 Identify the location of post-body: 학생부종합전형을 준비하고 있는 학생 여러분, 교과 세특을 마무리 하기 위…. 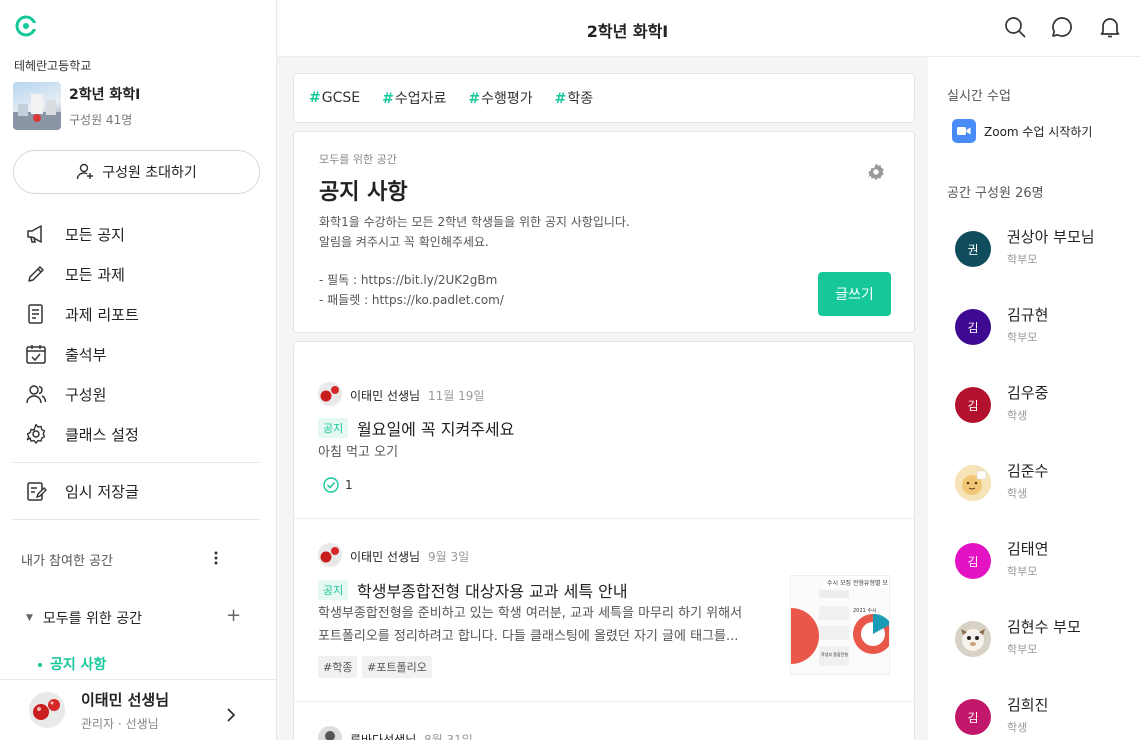
(530, 625).